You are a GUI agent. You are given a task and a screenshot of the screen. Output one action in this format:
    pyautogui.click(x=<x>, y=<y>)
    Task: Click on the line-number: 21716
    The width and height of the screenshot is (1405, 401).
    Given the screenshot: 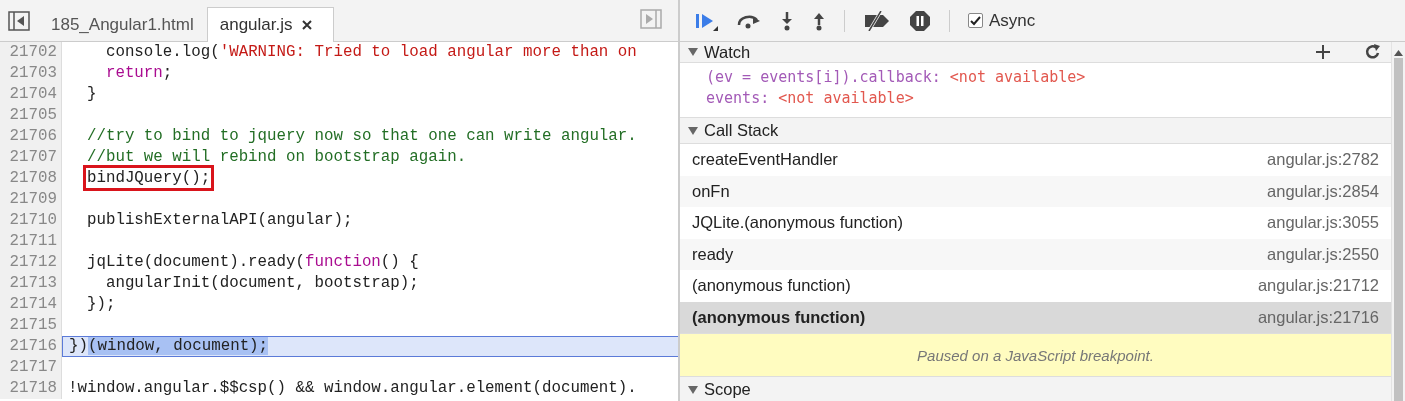 What is the action you would take?
    pyautogui.click(x=31, y=346)
    